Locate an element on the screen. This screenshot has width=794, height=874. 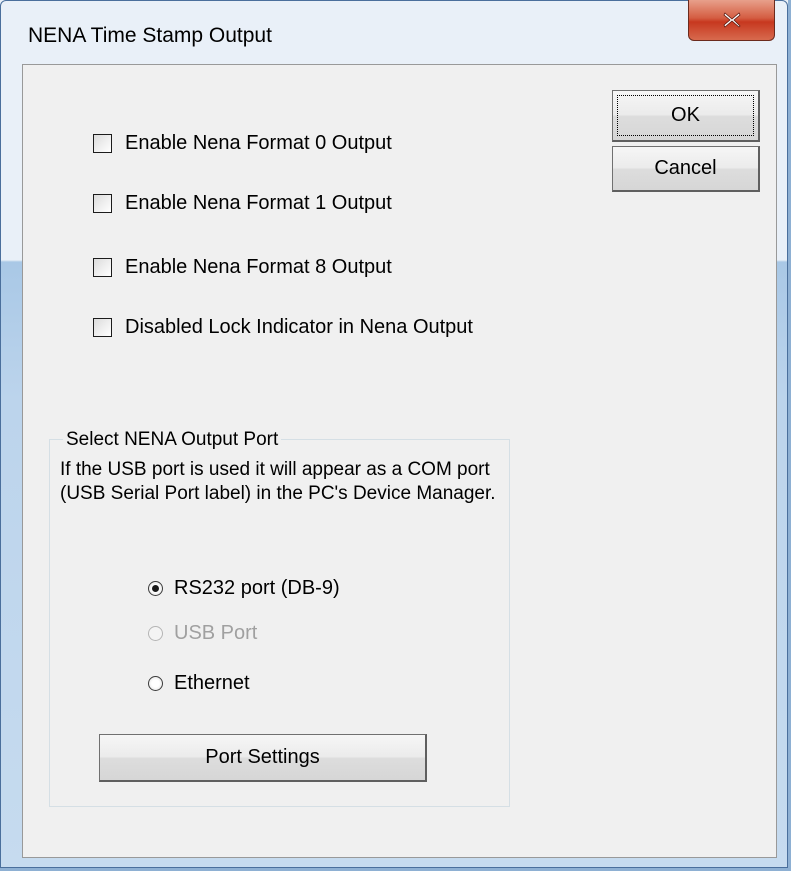
cancel-button: Cancel is located at coordinates (686, 169).